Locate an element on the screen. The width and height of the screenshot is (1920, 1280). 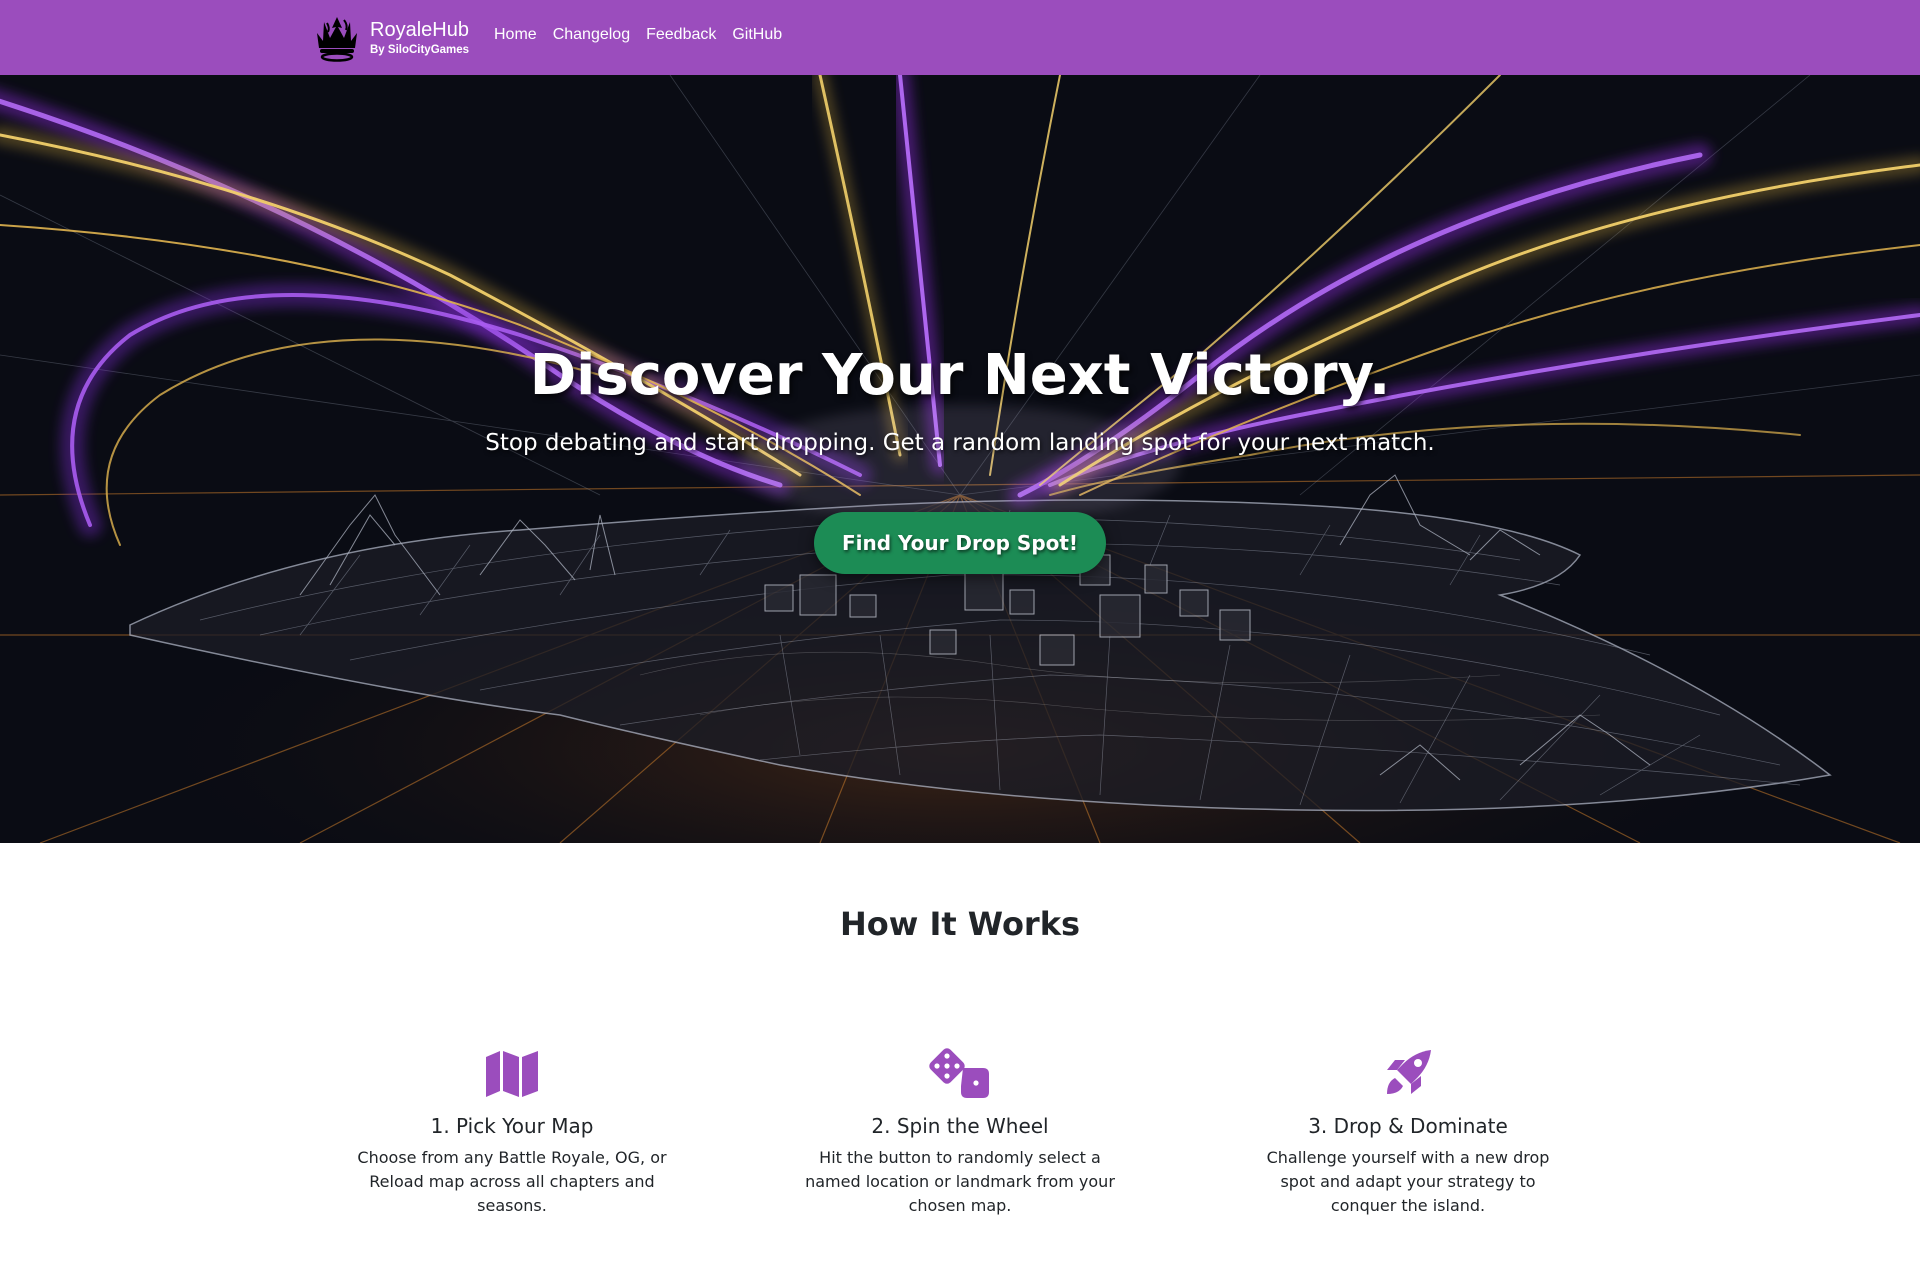
nav-link-feedback: Feedback is located at coordinates (681, 35).